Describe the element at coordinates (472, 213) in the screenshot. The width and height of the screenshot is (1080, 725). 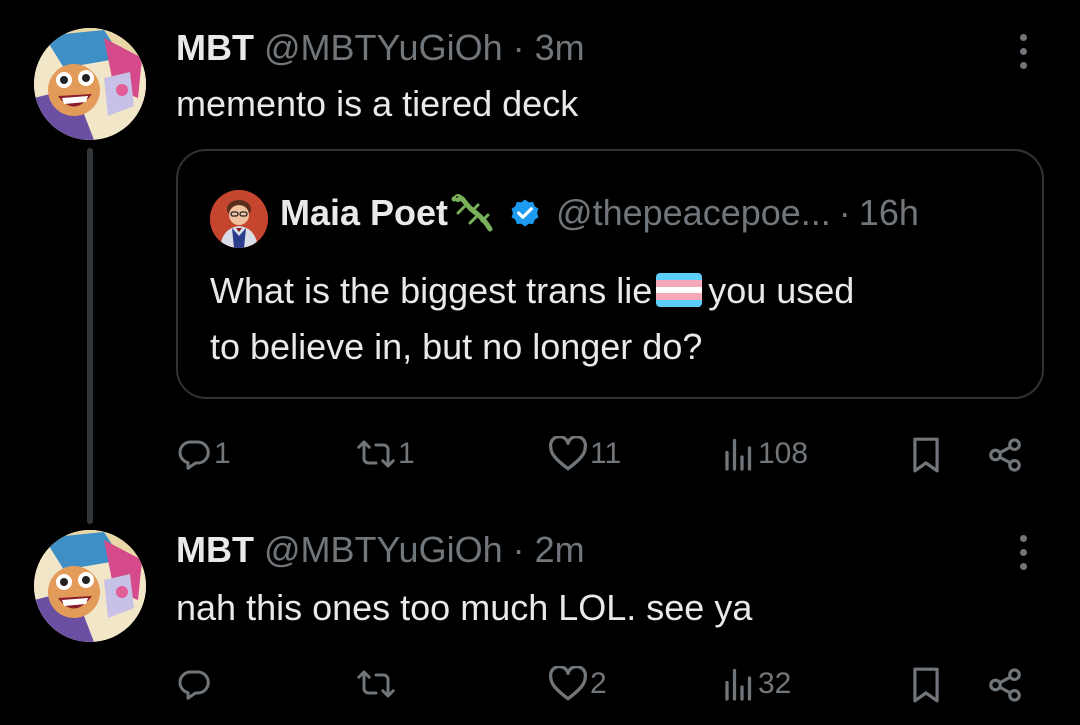
I see `lizard-icon` at that location.